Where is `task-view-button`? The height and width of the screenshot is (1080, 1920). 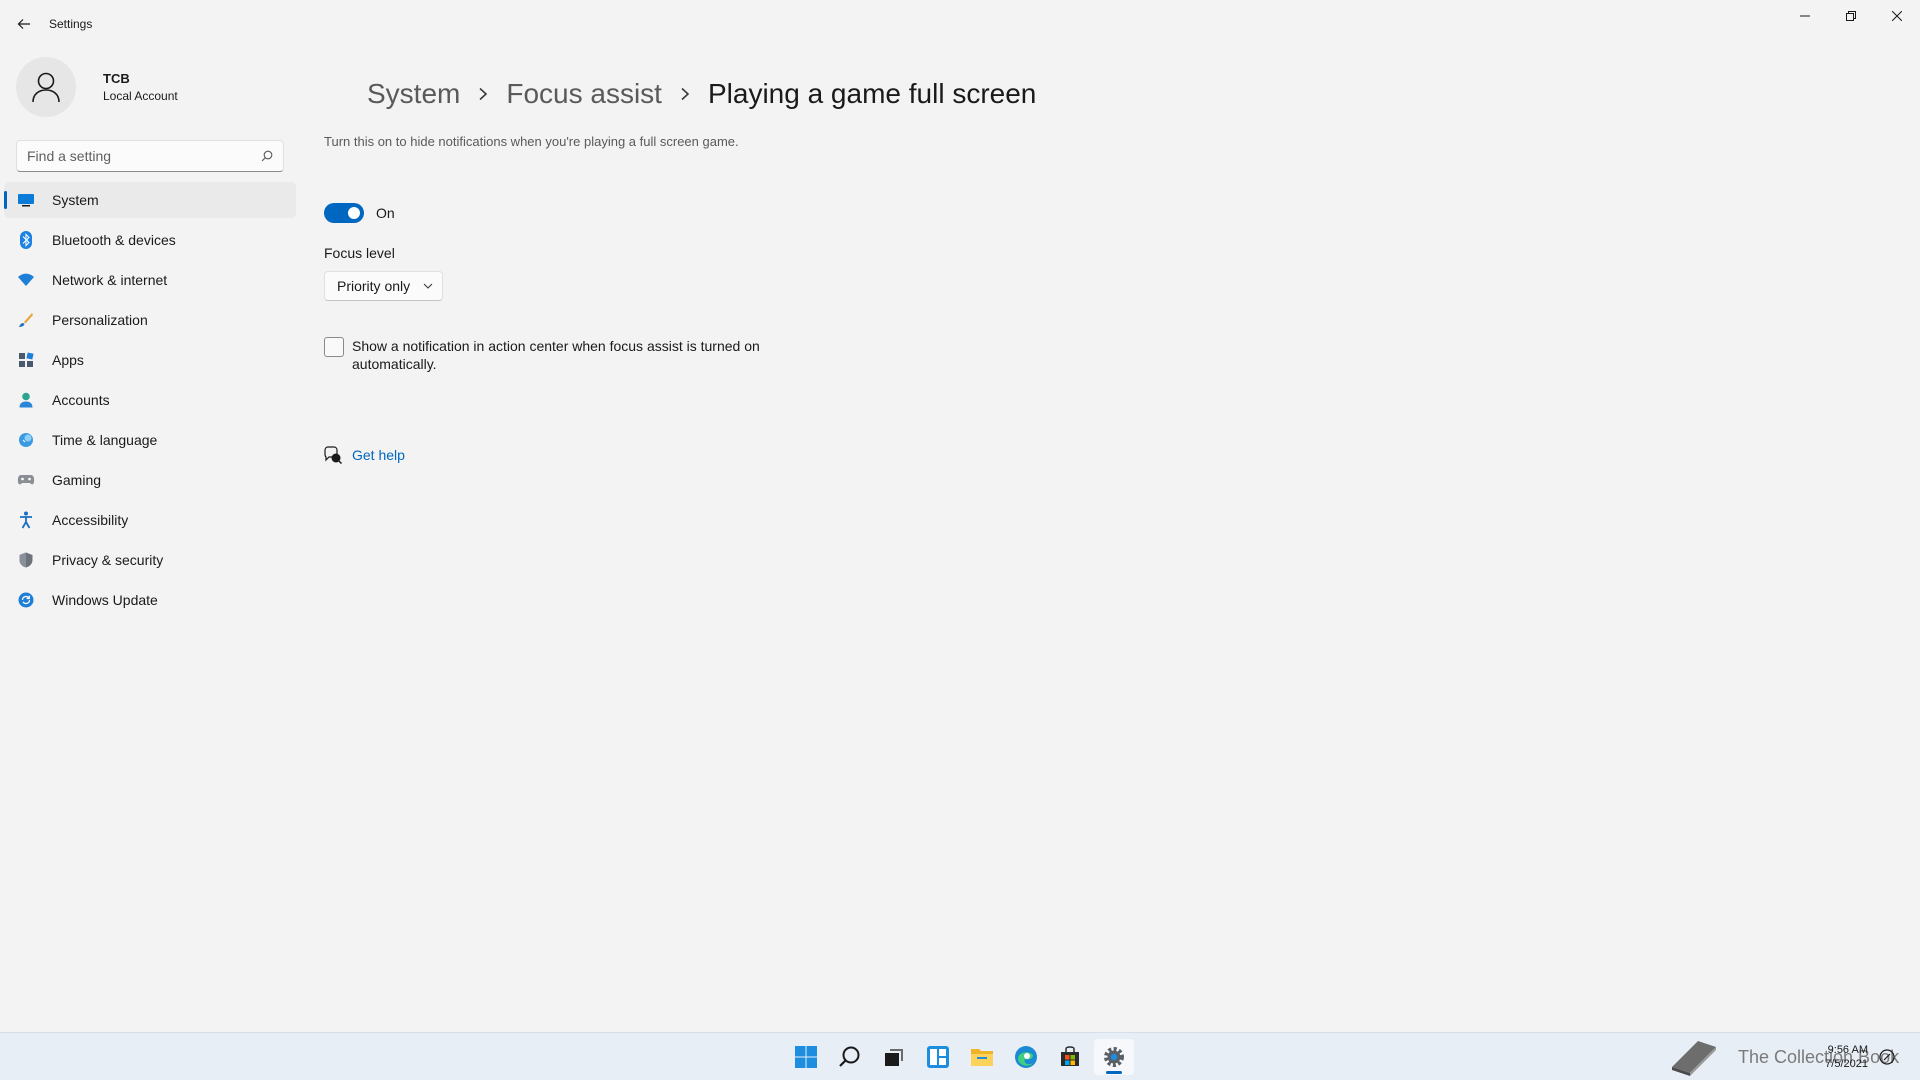
task-view-button is located at coordinates (894, 1057).